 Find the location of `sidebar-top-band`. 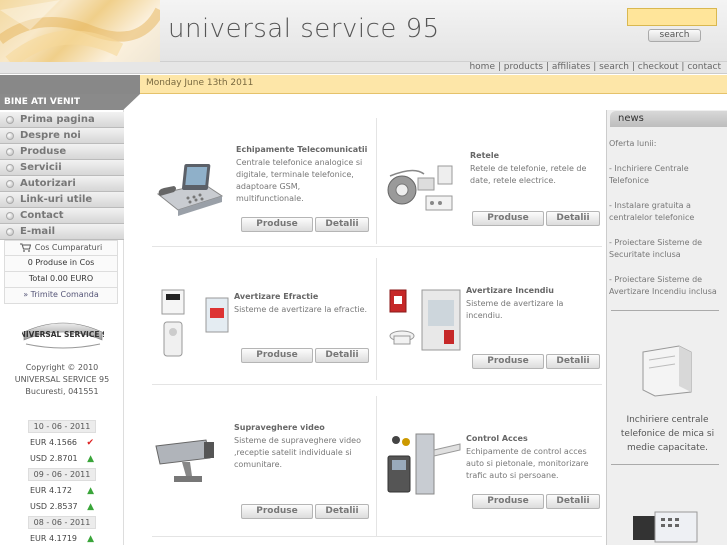

sidebar-top-band is located at coordinates (70, 84).